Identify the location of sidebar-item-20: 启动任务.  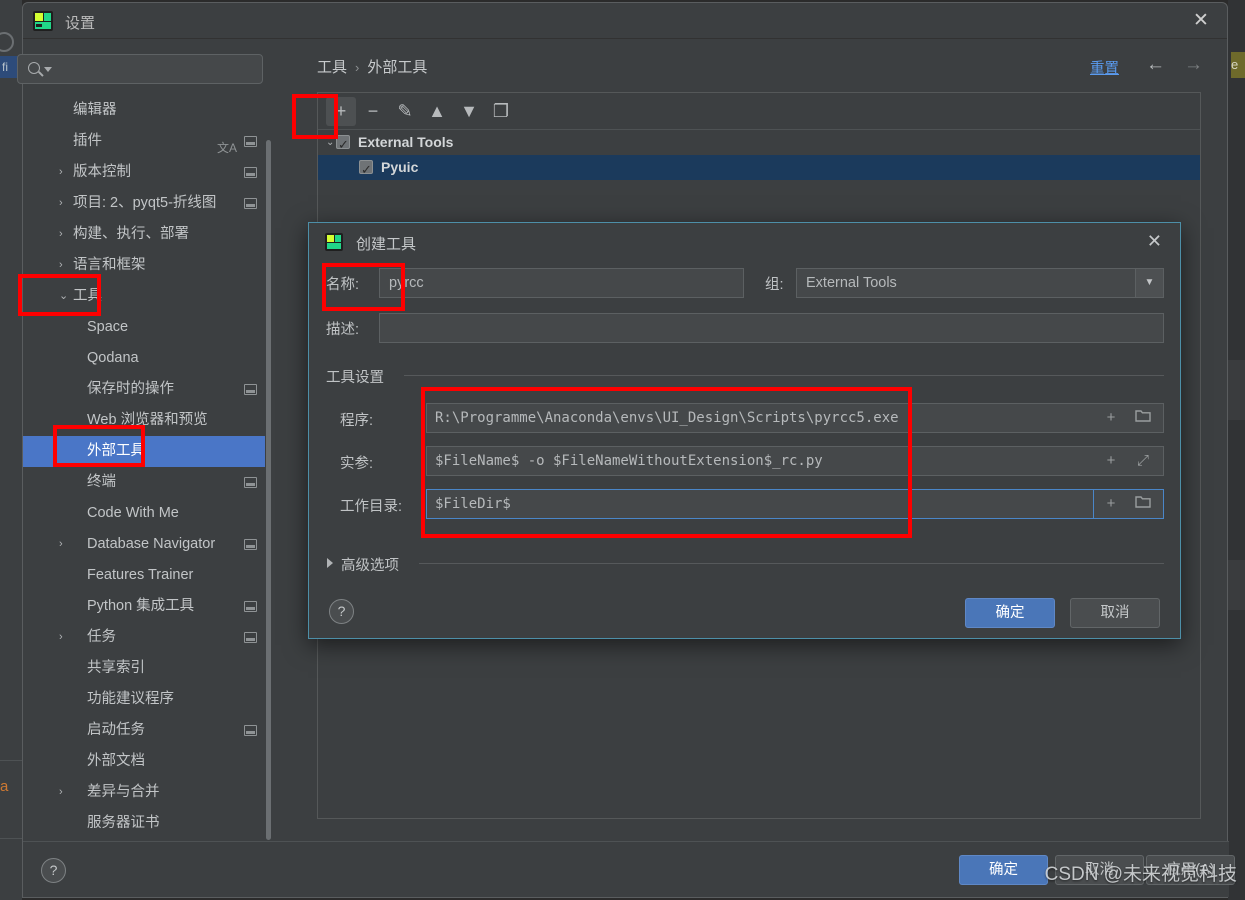
(144, 730).